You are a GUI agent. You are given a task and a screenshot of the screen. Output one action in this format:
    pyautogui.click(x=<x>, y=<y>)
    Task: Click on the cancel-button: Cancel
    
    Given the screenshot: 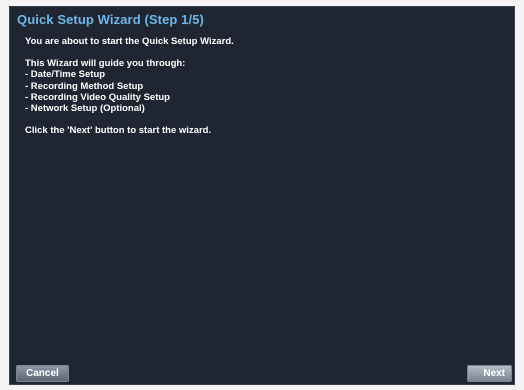 What is the action you would take?
    pyautogui.click(x=42, y=373)
    